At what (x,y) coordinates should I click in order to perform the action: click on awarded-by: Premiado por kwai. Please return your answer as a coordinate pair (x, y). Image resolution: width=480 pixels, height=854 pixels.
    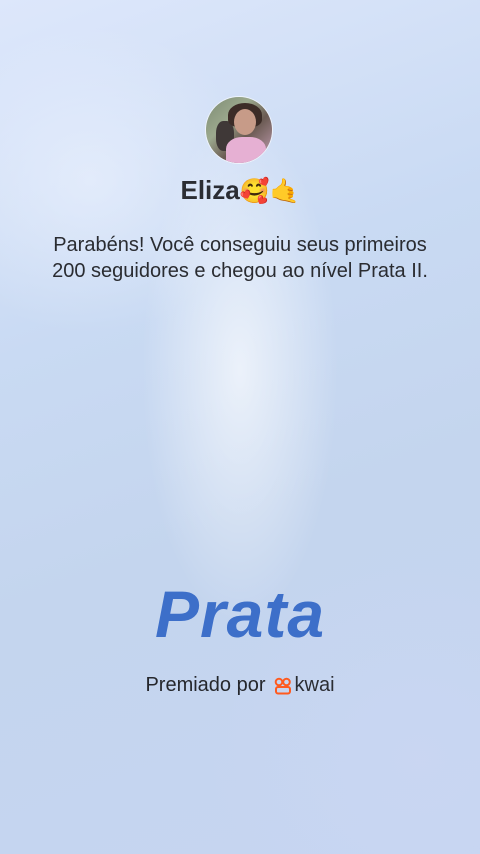
    Looking at the image, I should click on (240, 685).